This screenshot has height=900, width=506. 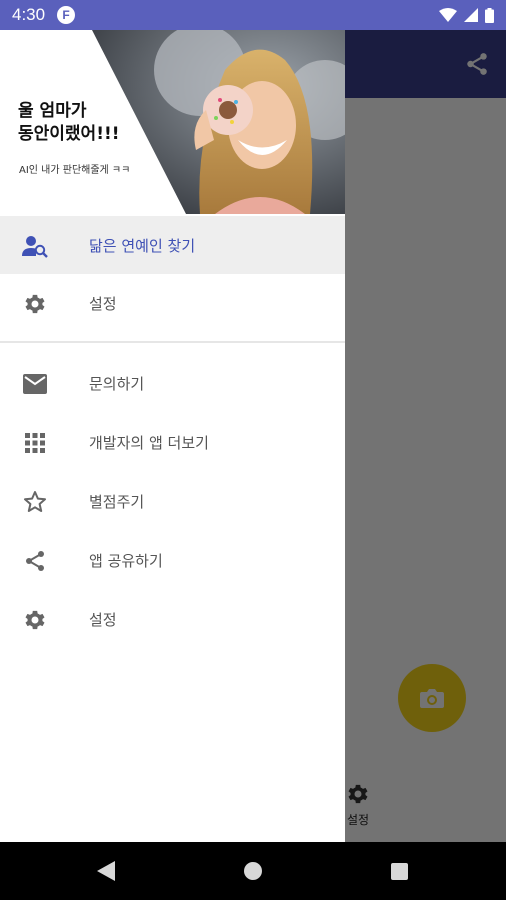 What do you see at coordinates (66, 15) in the screenshot?
I see `app-notification-icon: F` at bounding box center [66, 15].